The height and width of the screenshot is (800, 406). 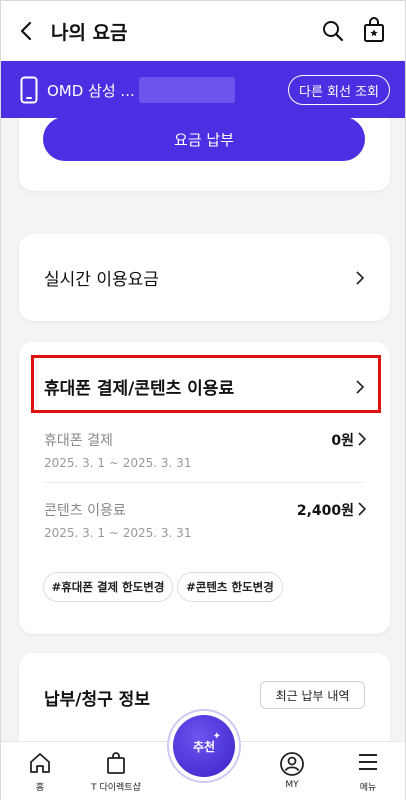 What do you see at coordinates (139, 386) in the screenshot?
I see `micropayment-heading: 휴대폰 결제/콘텐츠 이용료` at bounding box center [139, 386].